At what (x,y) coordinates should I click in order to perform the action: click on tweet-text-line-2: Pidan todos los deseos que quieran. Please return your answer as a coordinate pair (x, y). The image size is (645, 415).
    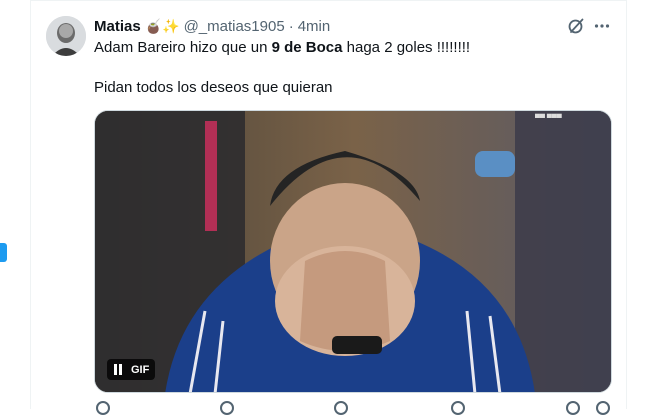
    Looking at the image, I should click on (213, 87).